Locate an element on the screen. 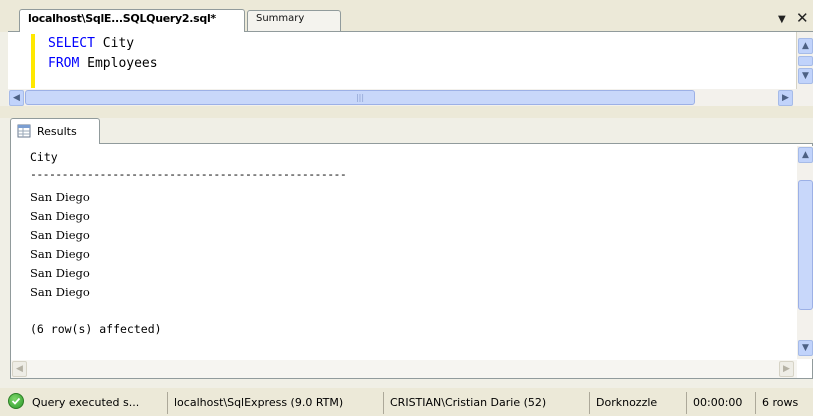 The width and height of the screenshot is (813, 416). row-count: 6 rows is located at coordinates (784, 403).